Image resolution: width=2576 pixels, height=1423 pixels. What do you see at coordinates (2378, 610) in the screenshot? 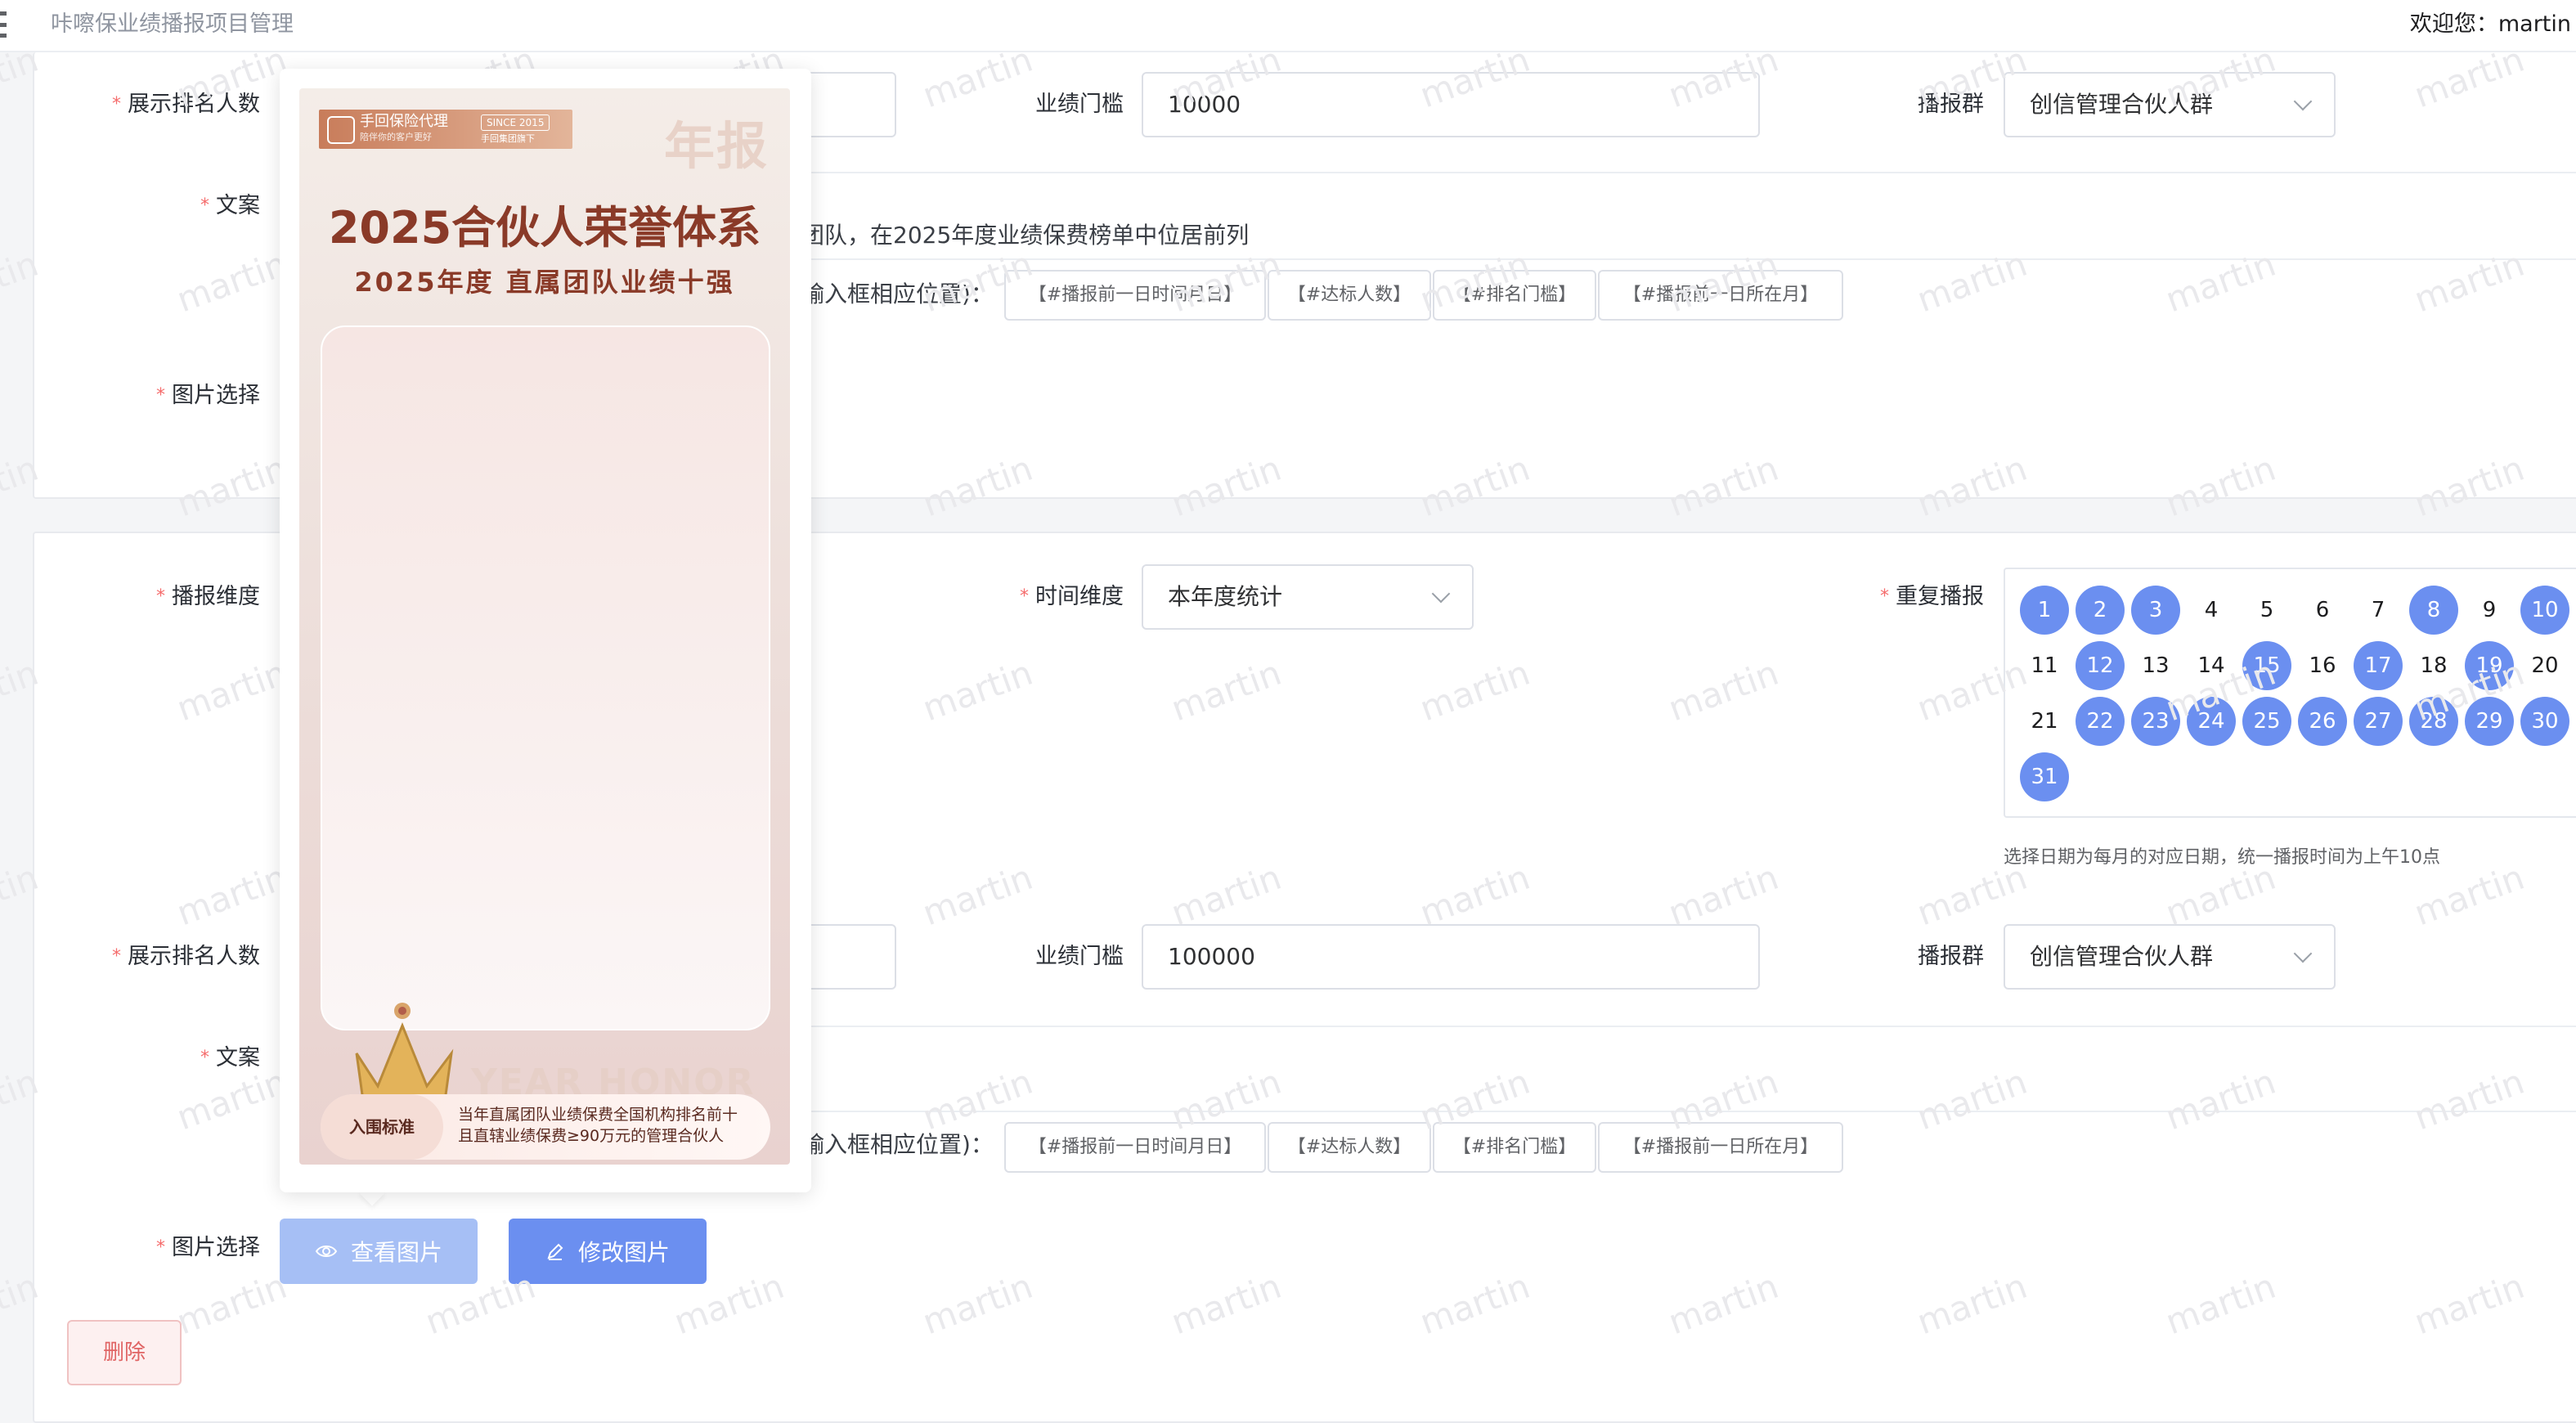
I see `day-7: 7` at bounding box center [2378, 610].